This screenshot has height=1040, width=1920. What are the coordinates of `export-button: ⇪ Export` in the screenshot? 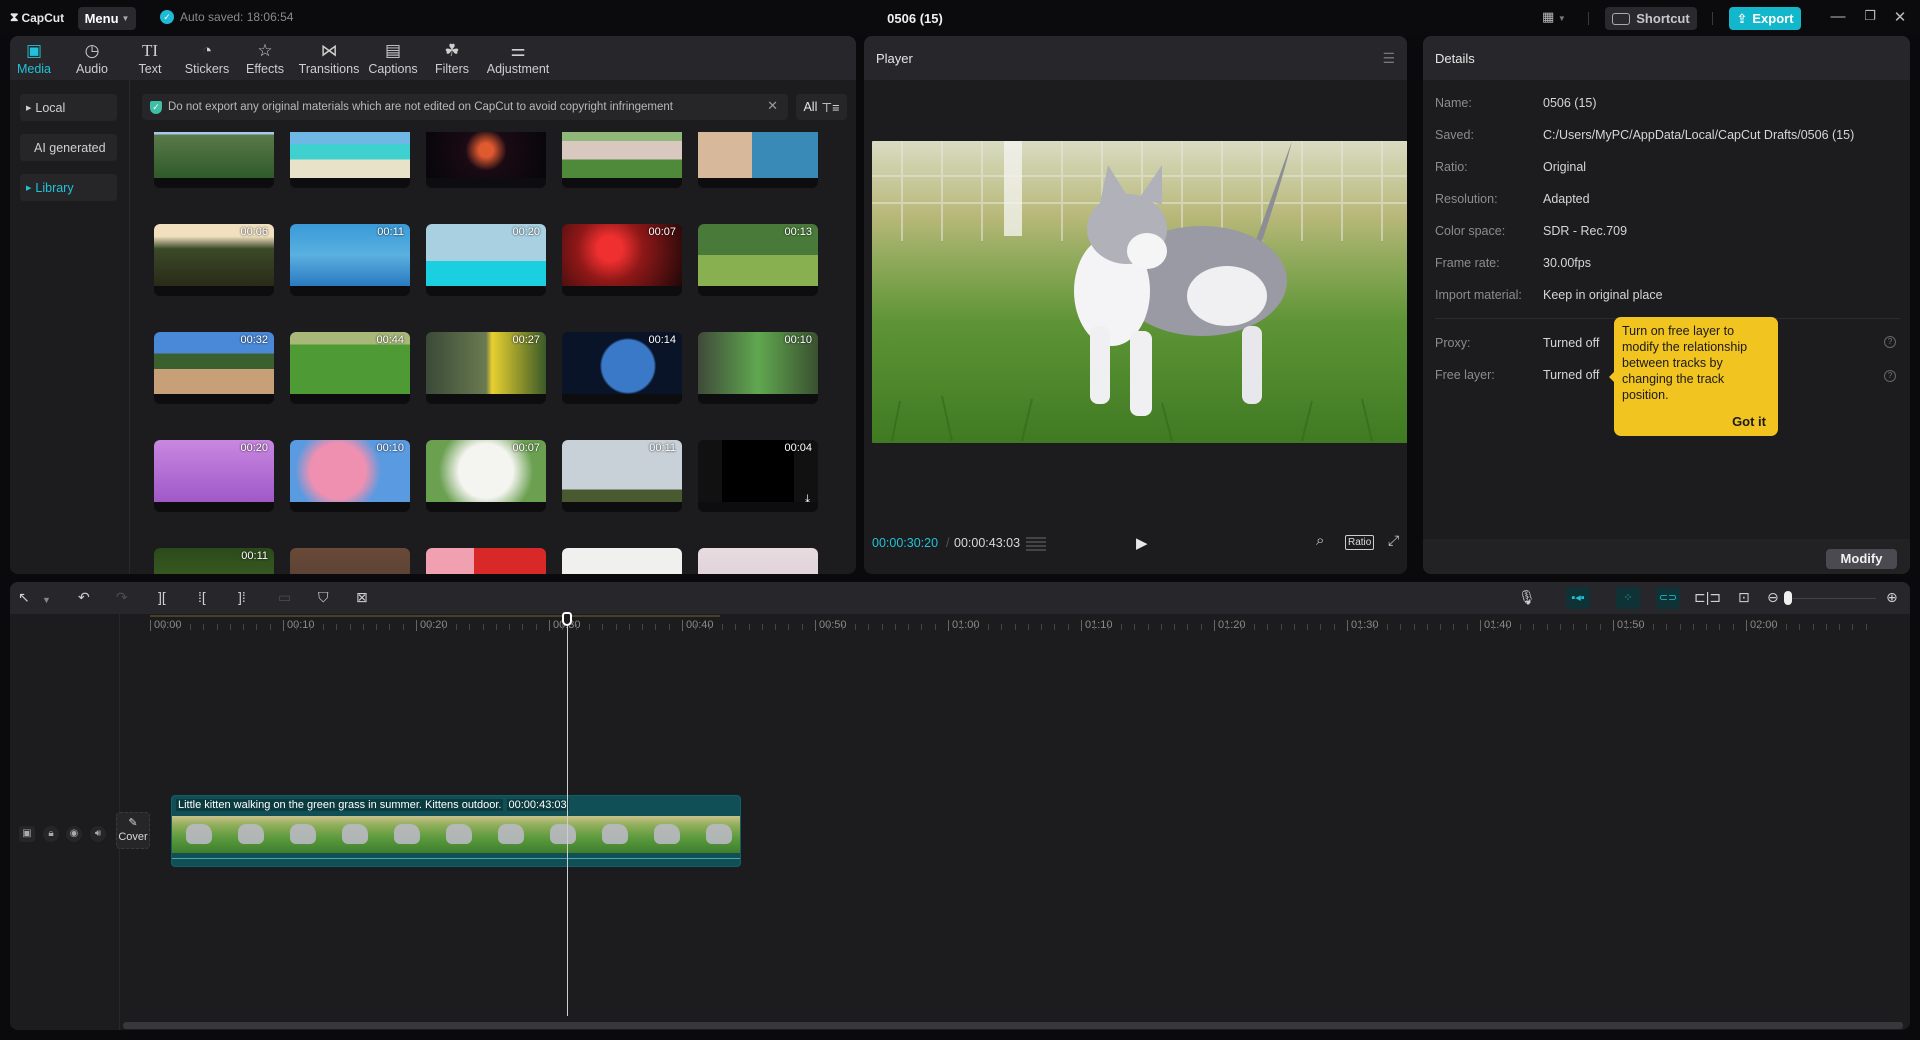 It's located at (1765, 18).